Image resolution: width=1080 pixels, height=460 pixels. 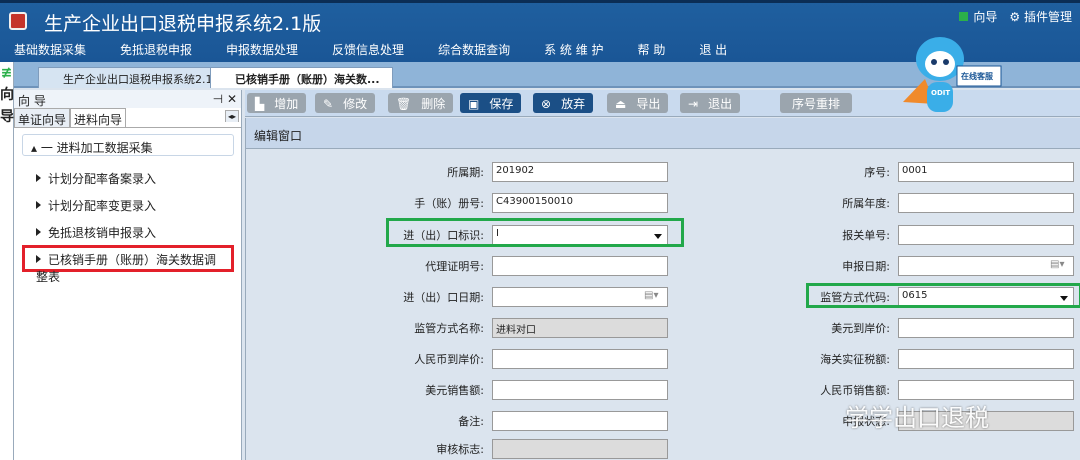 What do you see at coordinates (952, 74) in the screenshot?
I see `mascot-icon` at bounding box center [952, 74].